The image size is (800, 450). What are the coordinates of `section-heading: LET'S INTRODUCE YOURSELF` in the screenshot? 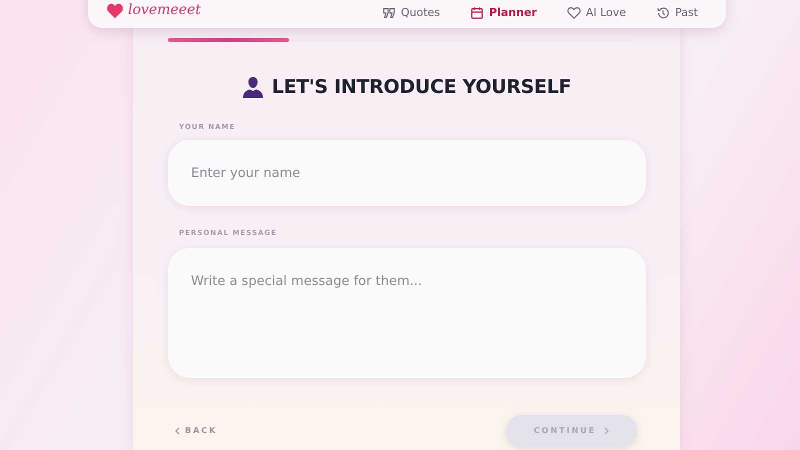 It's located at (422, 87).